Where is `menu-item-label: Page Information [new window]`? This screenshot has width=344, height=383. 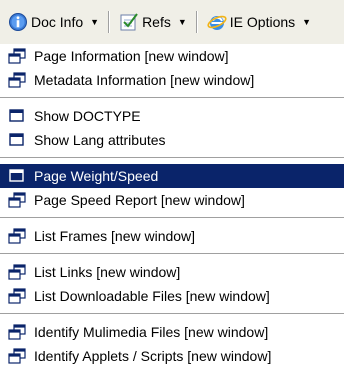
menu-item-label: Page Information [new window] is located at coordinates (131, 56).